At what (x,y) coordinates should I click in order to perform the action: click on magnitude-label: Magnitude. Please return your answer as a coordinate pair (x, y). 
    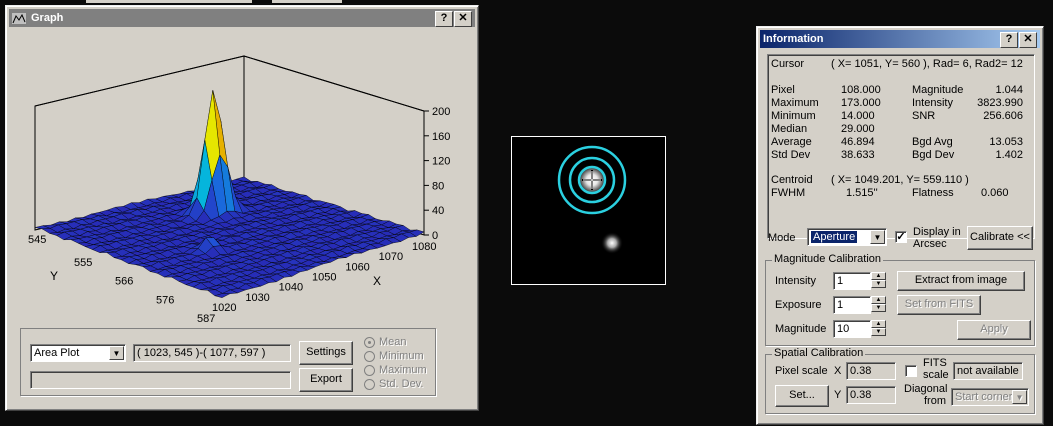
    Looking at the image, I should click on (801, 329).